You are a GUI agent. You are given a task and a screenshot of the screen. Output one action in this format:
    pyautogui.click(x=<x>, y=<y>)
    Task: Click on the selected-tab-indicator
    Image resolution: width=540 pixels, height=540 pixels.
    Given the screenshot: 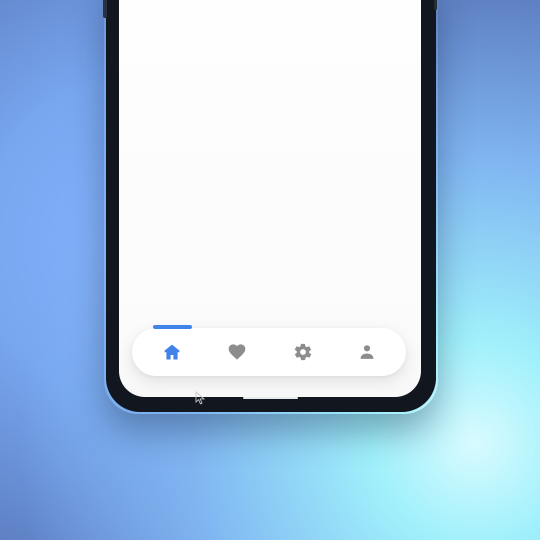 What is the action you would take?
    pyautogui.click(x=172, y=327)
    